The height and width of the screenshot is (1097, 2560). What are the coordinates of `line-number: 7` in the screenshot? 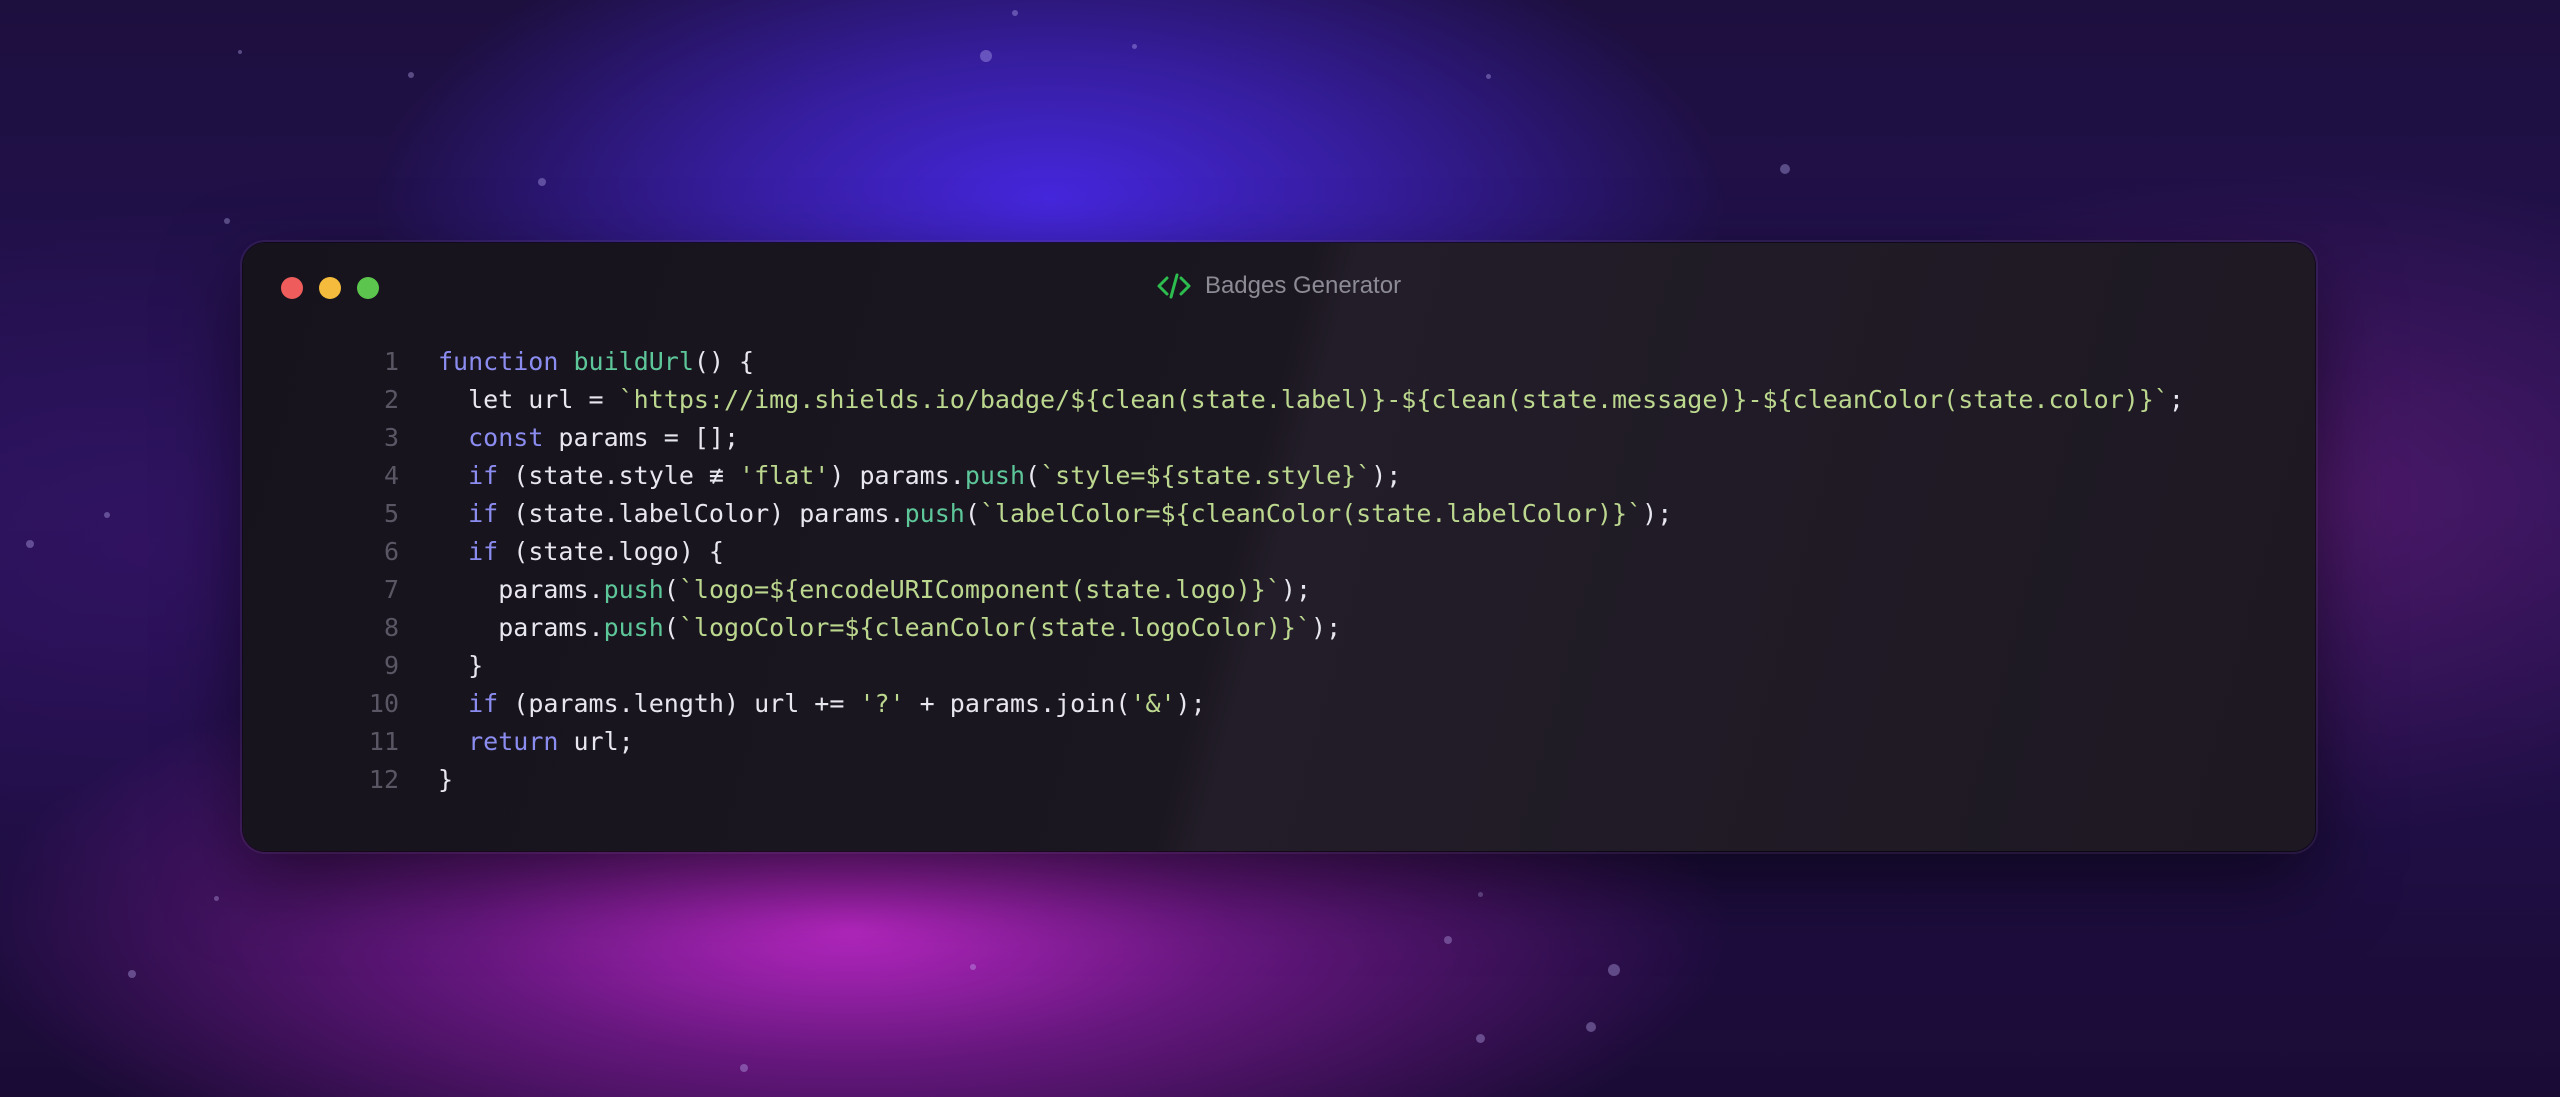 It's located at (391, 589).